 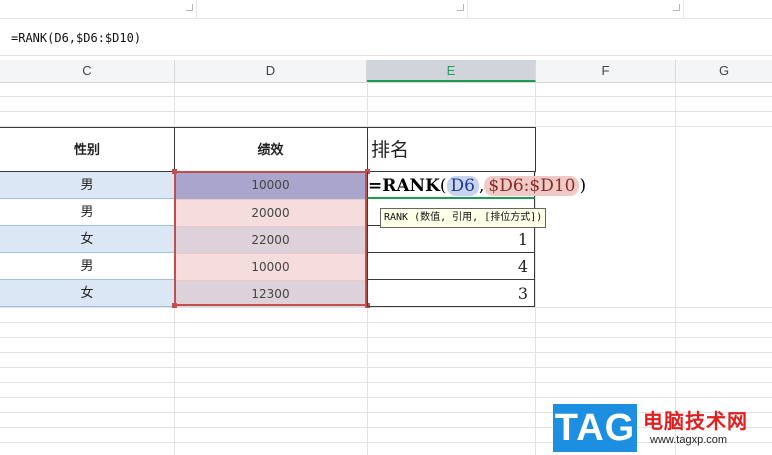 What do you see at coordinates (451, 149) in the screenshot?
I see `header-rank: 排名` at bounding box center [451, 149].